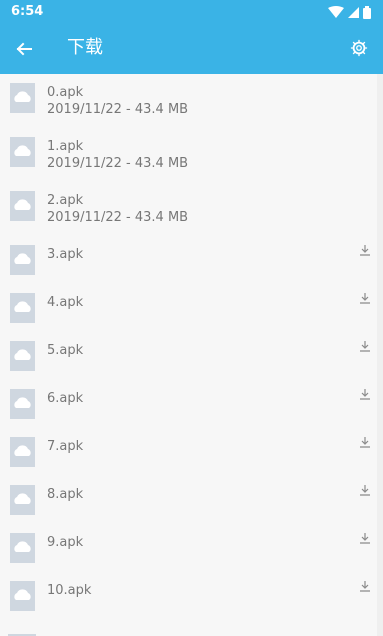  I want to click on file-name: 8.apk, so click(65, 494).